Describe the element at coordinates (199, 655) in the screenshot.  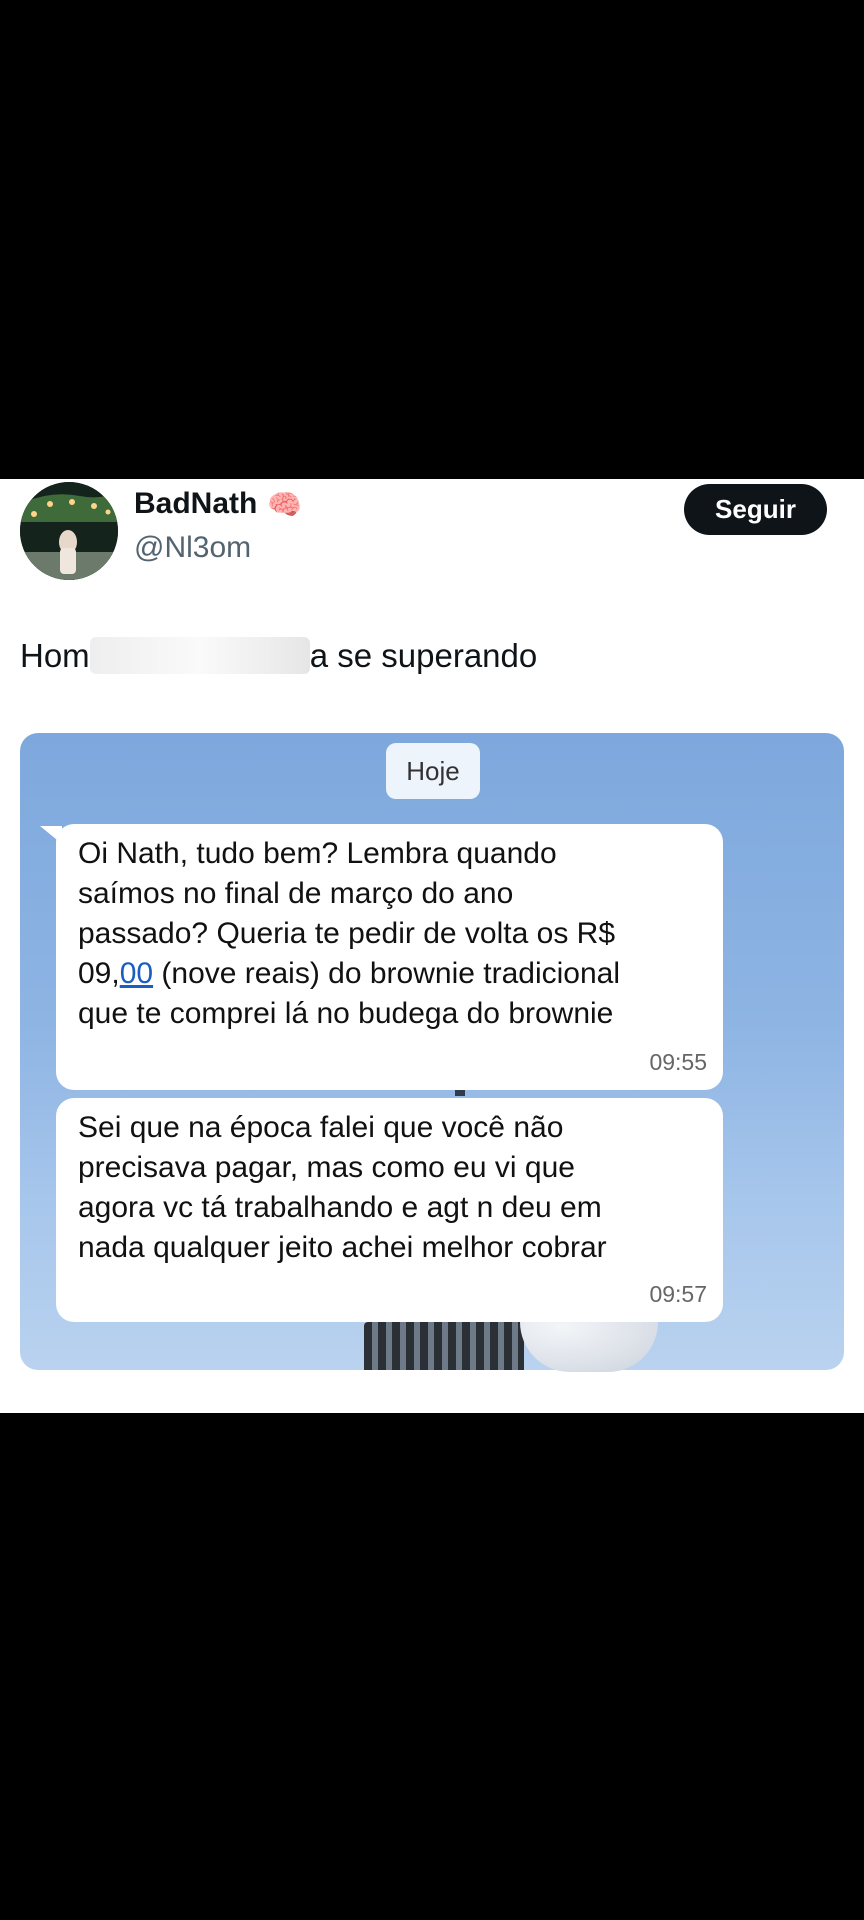
I see `tweet-text-censored` at that location.